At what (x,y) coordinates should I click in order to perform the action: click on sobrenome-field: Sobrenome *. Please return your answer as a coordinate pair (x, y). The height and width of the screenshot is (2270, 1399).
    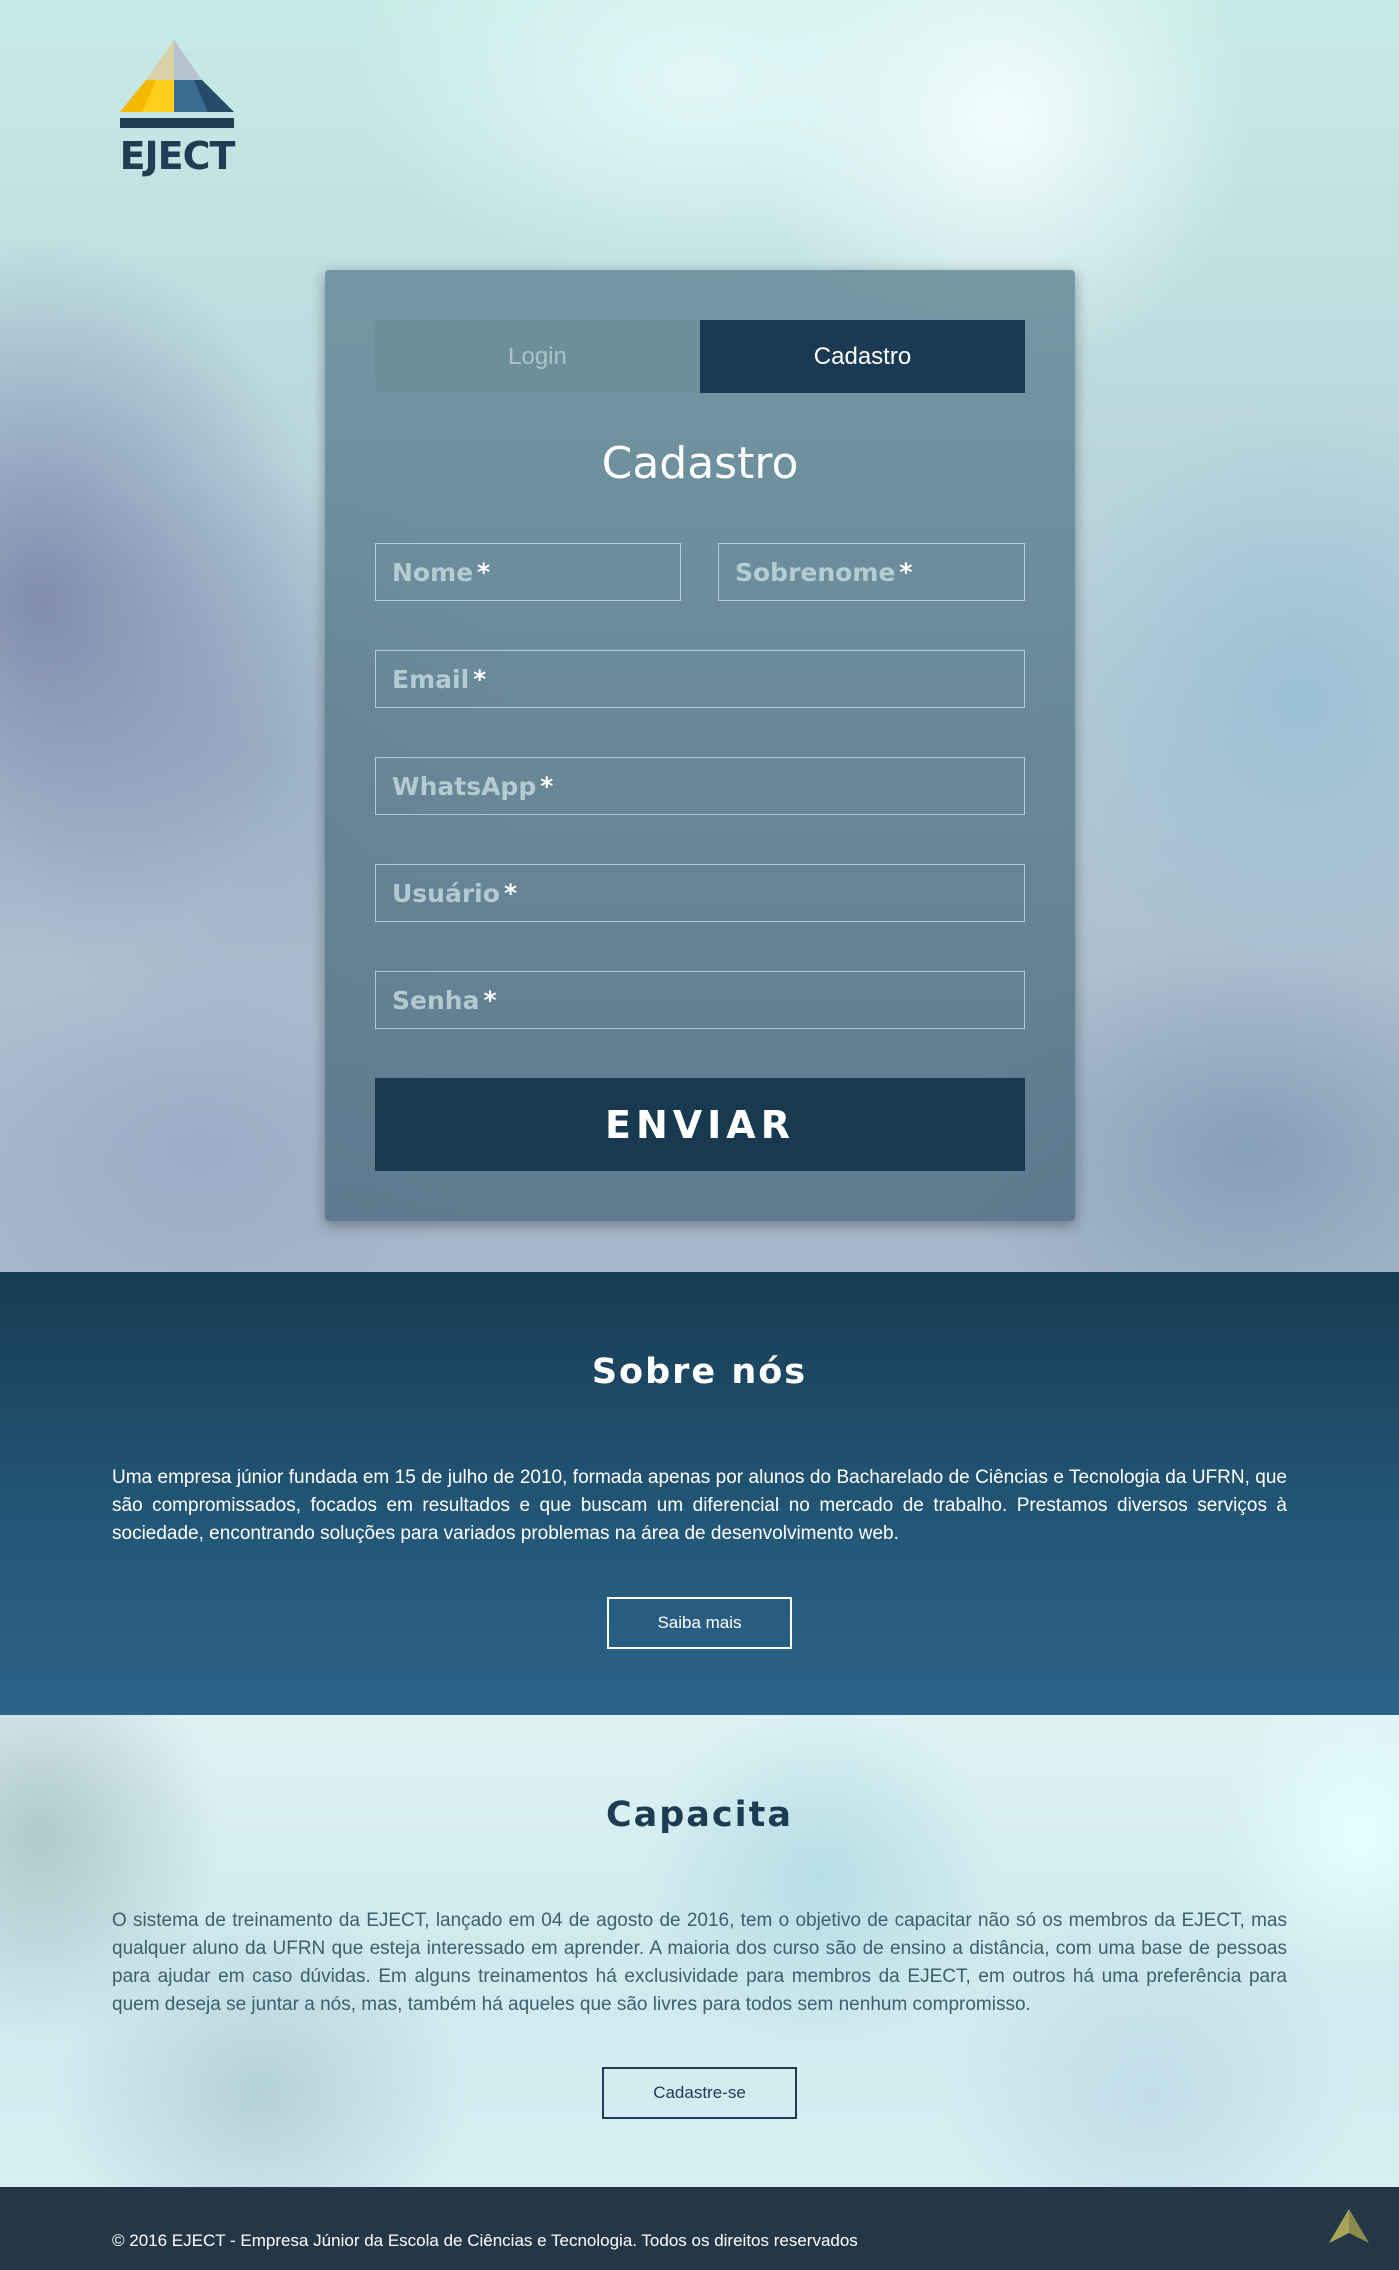
    Looking at the image, I should click on (871, 572).